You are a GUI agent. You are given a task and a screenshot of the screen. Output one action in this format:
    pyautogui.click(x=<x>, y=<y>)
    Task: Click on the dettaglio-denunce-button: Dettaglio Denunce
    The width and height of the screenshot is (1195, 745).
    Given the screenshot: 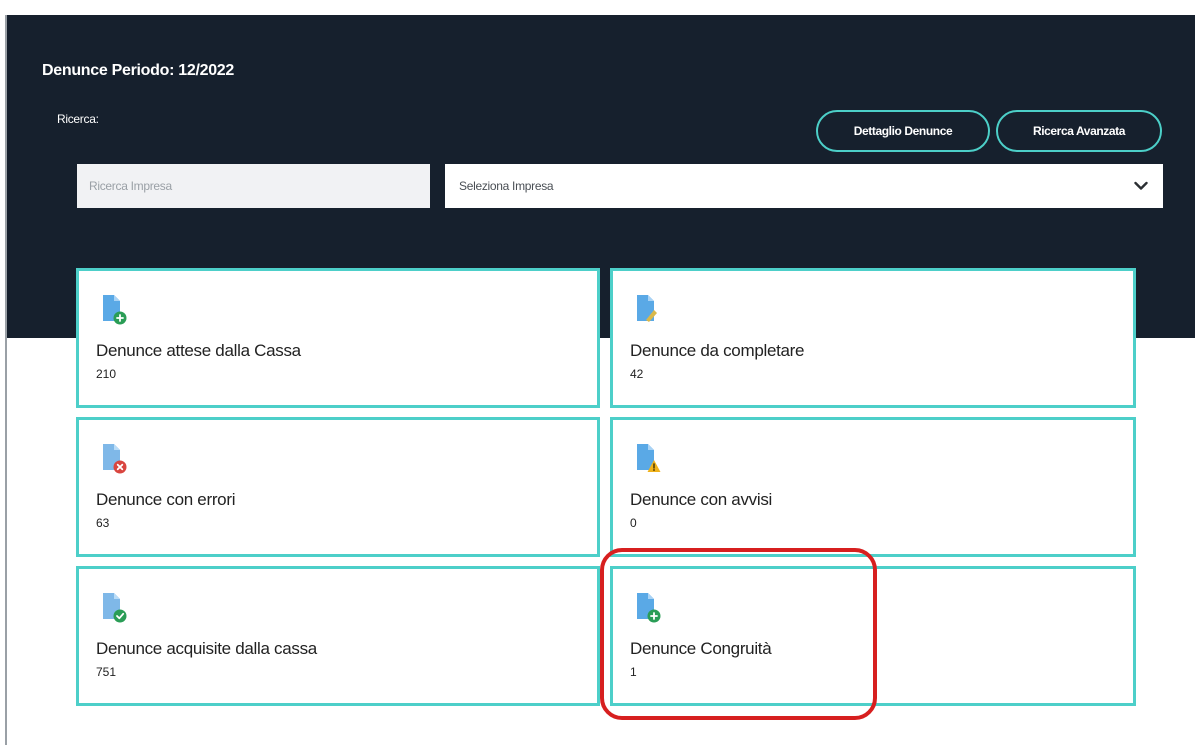 What is the action you would take?
    pyautogui.click(x=903, y=131)
    